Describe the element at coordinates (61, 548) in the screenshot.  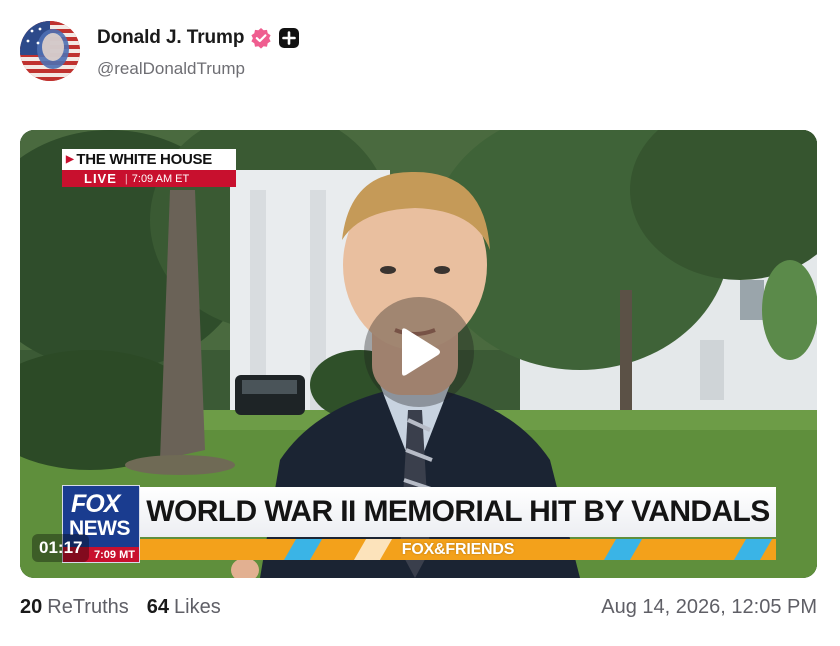
I see `video-duration: 01:17` at that location.